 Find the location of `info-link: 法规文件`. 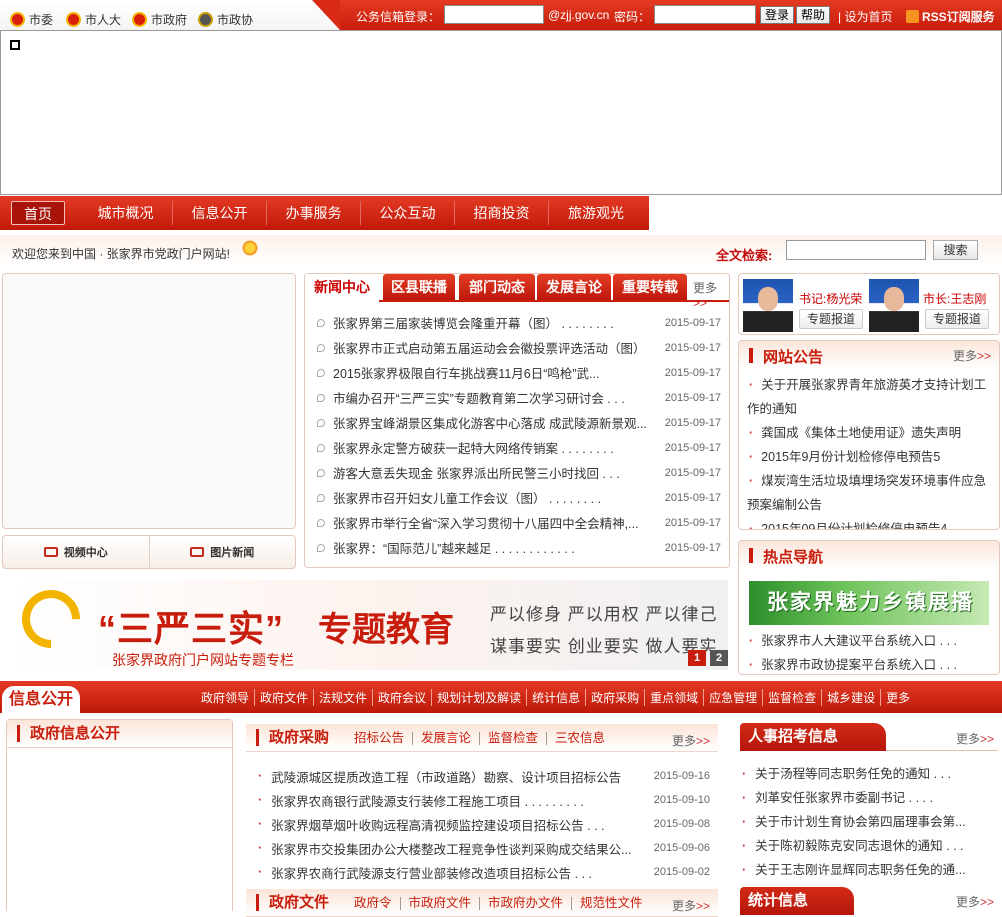

info-link: 法规文件 is located at coordinates (344, 697).